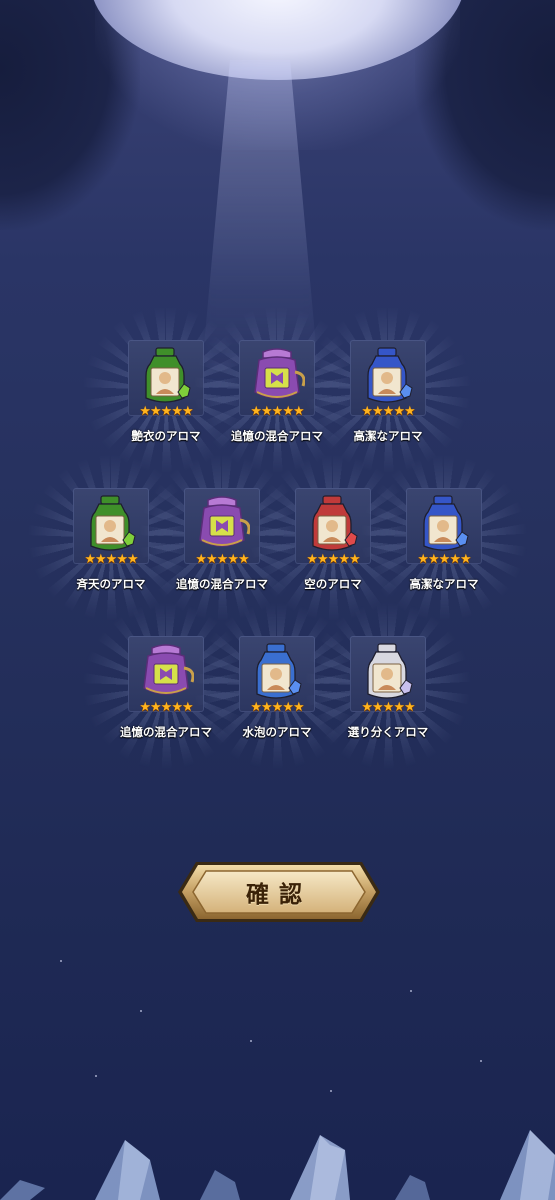 The width and height of the screenshot is (555, 1200). Describe the element at coordinates (388, 732) in the screenshot. I see `item-name: 選り分くアロマ` at that location.